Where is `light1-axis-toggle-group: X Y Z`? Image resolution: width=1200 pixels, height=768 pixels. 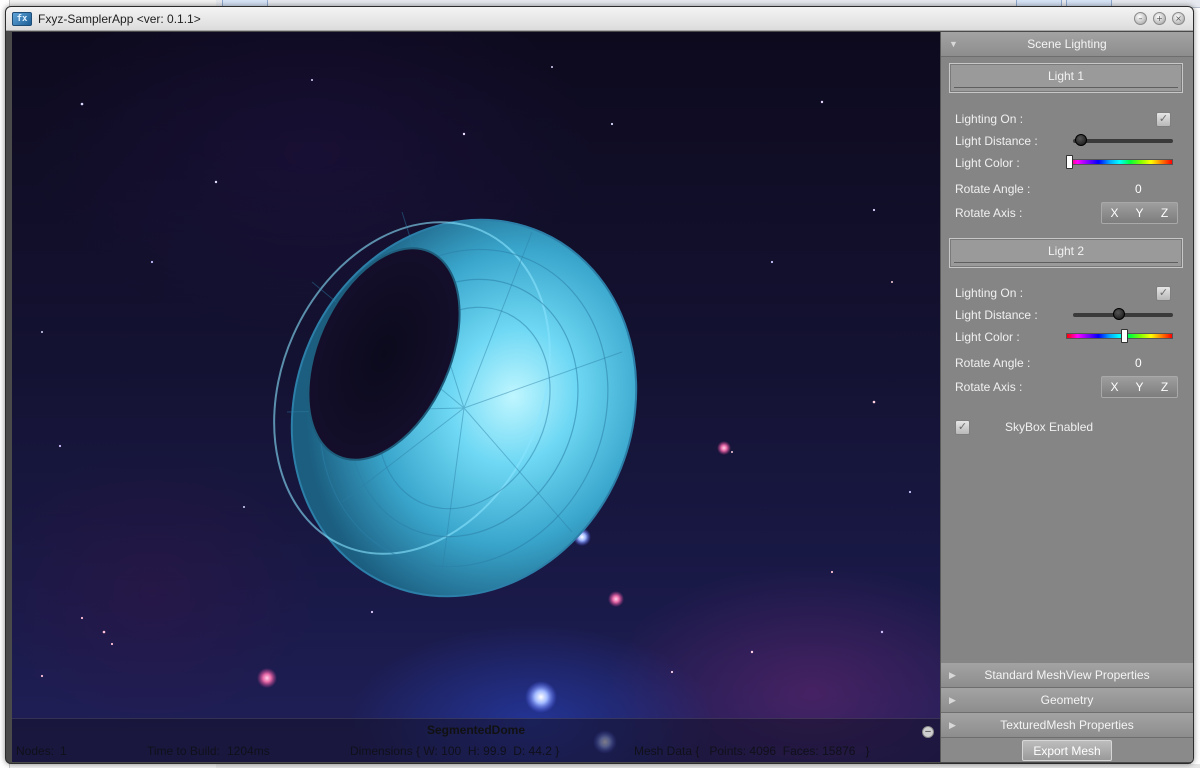 light1-axis-toggle-group: X Y Z is located at coordinates (1139, 213).